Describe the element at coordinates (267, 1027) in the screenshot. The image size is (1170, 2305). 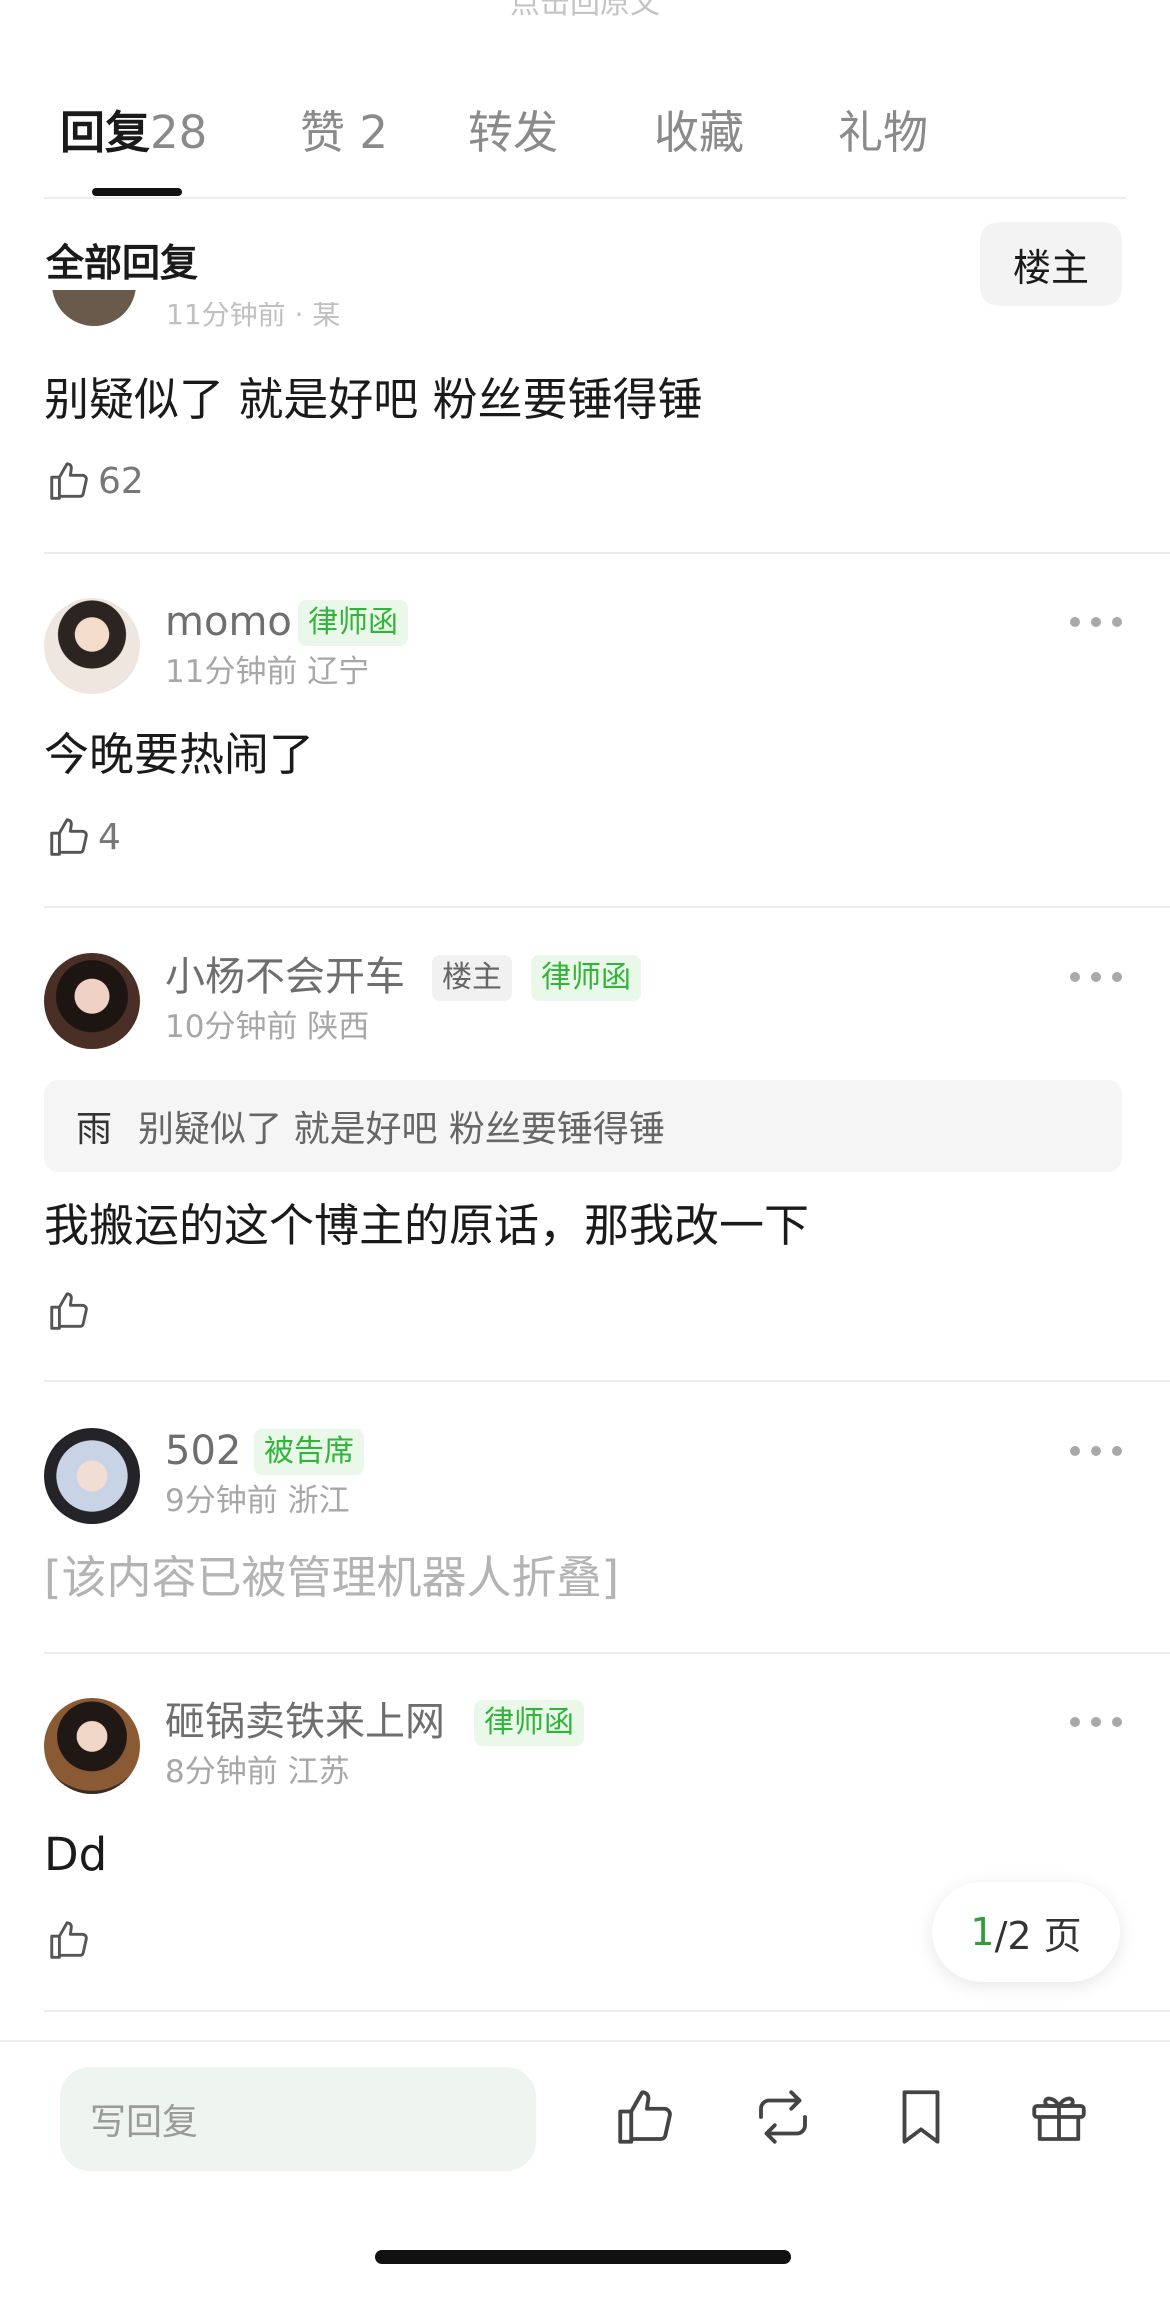
I see `comment-meta: 10分钟前 陕西` at that location.